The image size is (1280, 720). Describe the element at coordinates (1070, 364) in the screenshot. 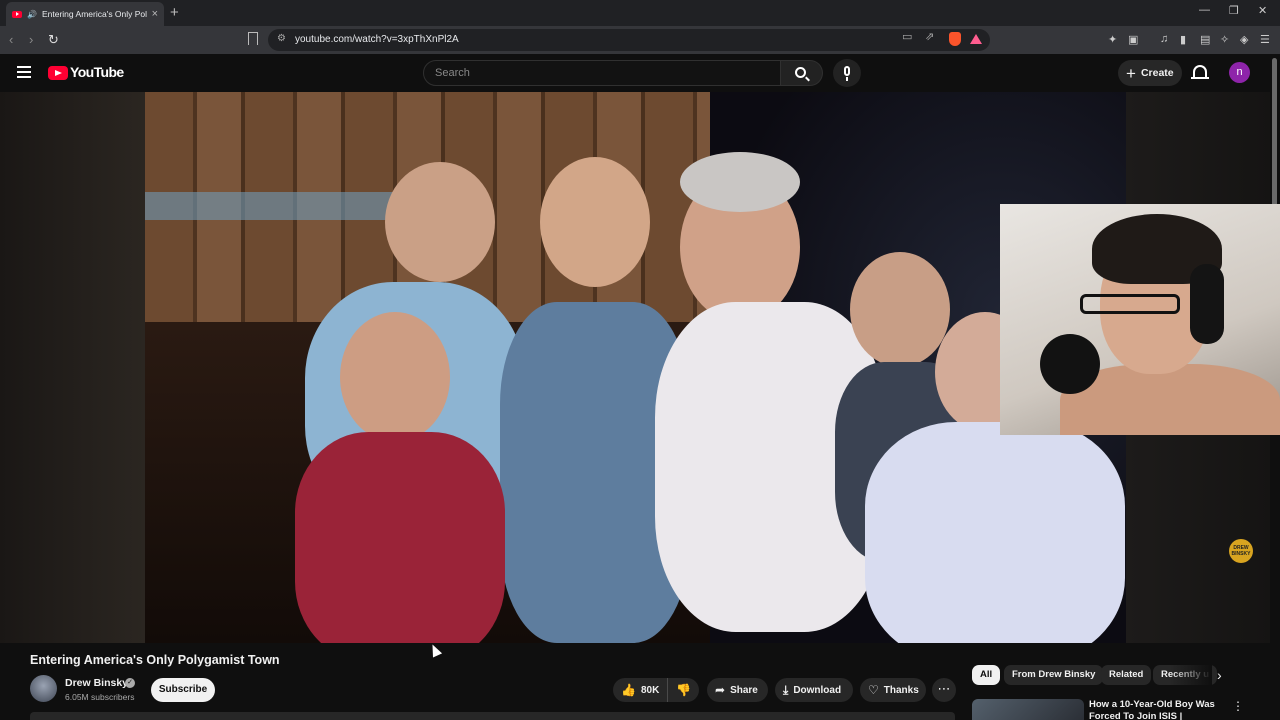

I see `microphone` at that location.